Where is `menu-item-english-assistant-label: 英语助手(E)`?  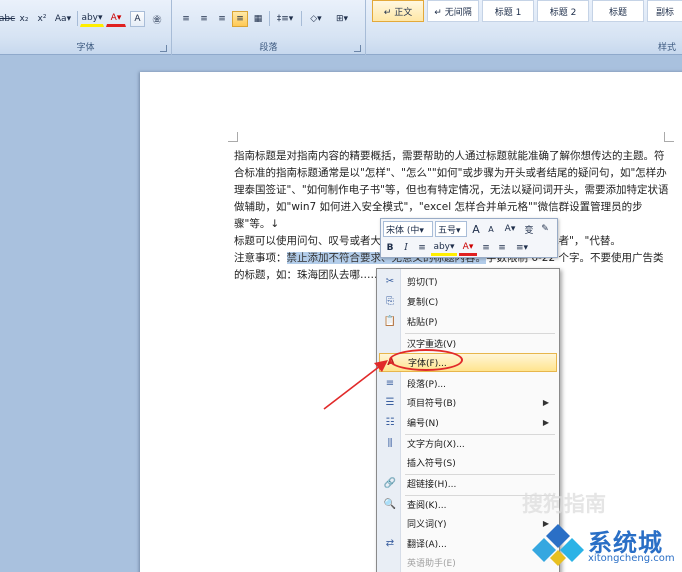
menu-item-english-assistant-label: 英语助手(E) is located at coordinates (431, 564).